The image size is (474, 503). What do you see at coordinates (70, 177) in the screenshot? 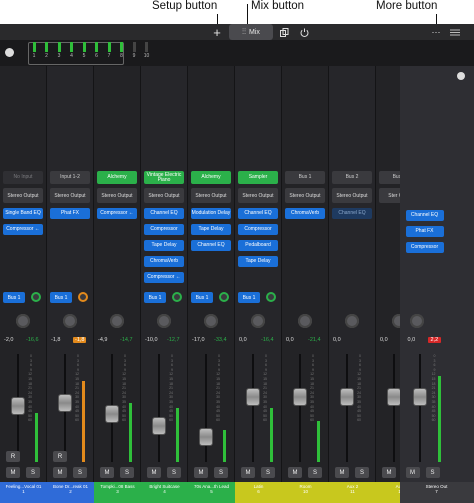
I see `input-slot: Input 1-2` at bounding box center [70, 177].